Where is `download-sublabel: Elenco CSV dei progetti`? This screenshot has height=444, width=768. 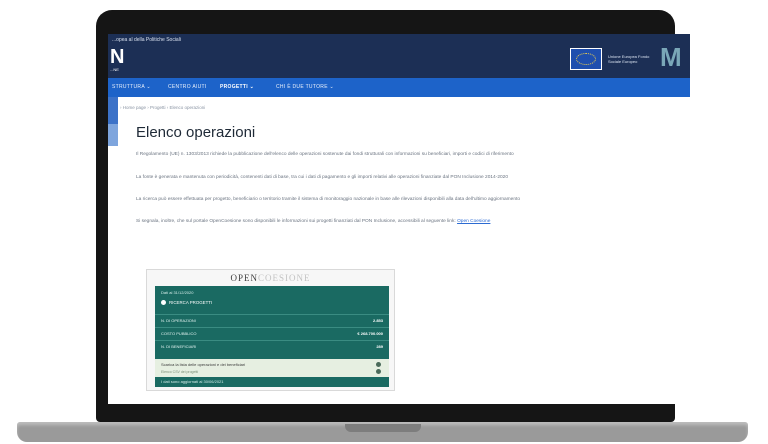 download-sublabel: Elenco CSV dei progetti is located at coordinates (180, 372).